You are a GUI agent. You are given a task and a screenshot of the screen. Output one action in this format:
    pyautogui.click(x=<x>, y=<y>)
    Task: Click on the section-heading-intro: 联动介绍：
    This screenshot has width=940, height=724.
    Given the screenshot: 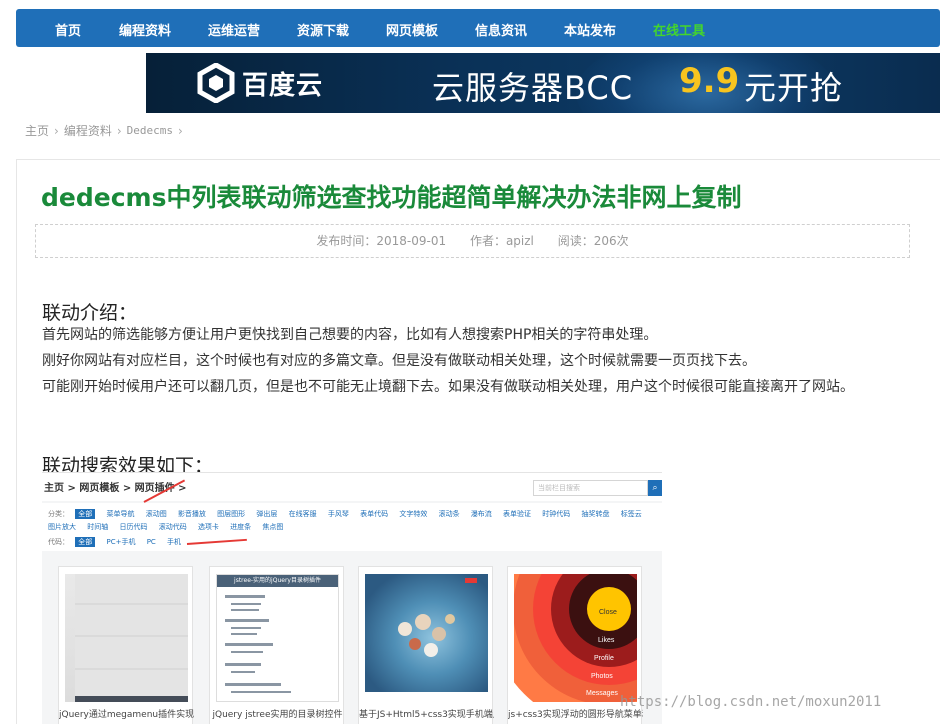 What is the action you would take?
    pyautogui.click(x=90, y=313)
    